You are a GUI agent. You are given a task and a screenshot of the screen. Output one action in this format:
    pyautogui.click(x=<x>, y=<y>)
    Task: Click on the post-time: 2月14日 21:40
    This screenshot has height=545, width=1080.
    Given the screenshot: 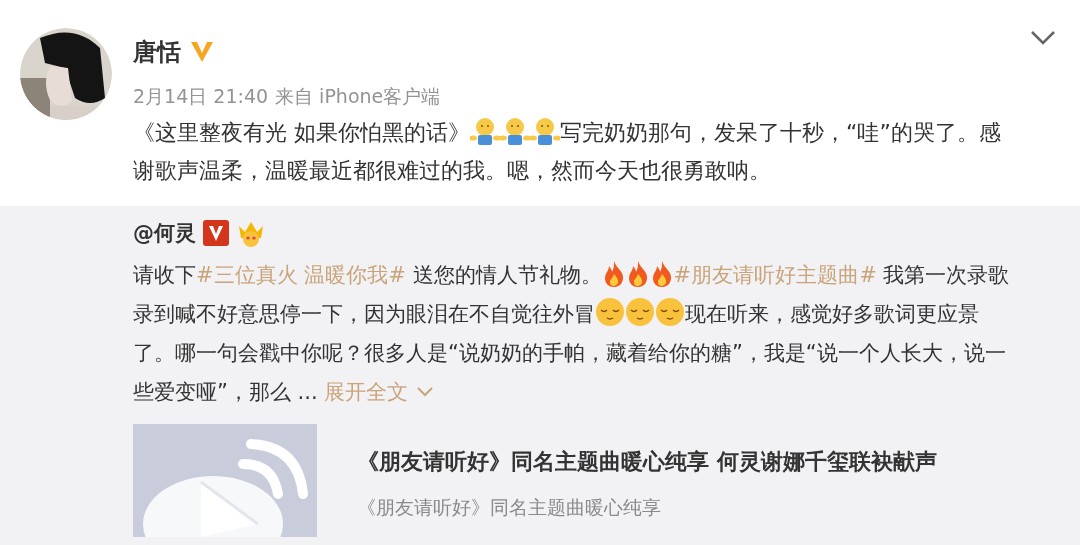 What is the action you would take?
    pyautogui.click(x=201, y=96)
    